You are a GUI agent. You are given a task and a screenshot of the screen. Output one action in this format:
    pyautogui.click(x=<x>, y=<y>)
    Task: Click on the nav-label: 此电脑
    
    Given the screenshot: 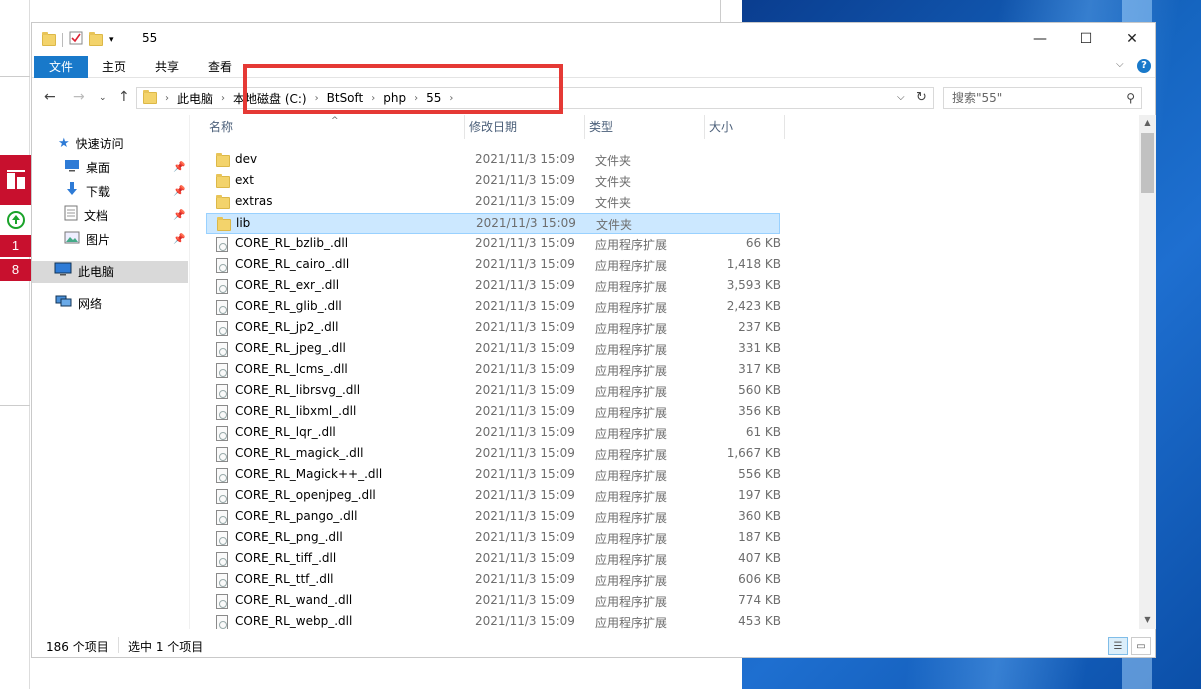 What is the action you would take?
    pyautogui.click(x=96, y=272)
    